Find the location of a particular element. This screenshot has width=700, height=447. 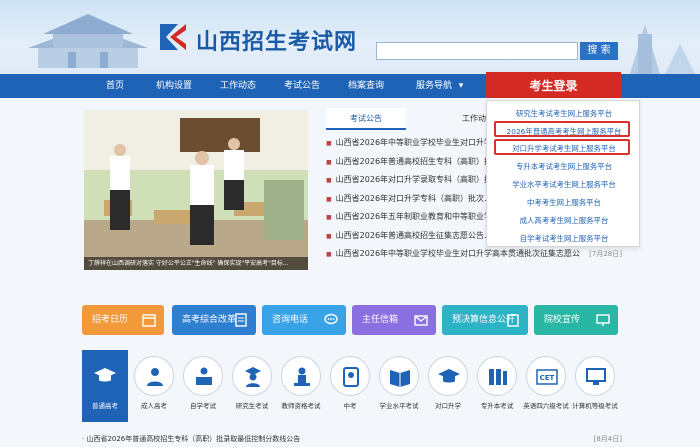

chevron-down-icon: ▾ is located at coordinates (461, 86).